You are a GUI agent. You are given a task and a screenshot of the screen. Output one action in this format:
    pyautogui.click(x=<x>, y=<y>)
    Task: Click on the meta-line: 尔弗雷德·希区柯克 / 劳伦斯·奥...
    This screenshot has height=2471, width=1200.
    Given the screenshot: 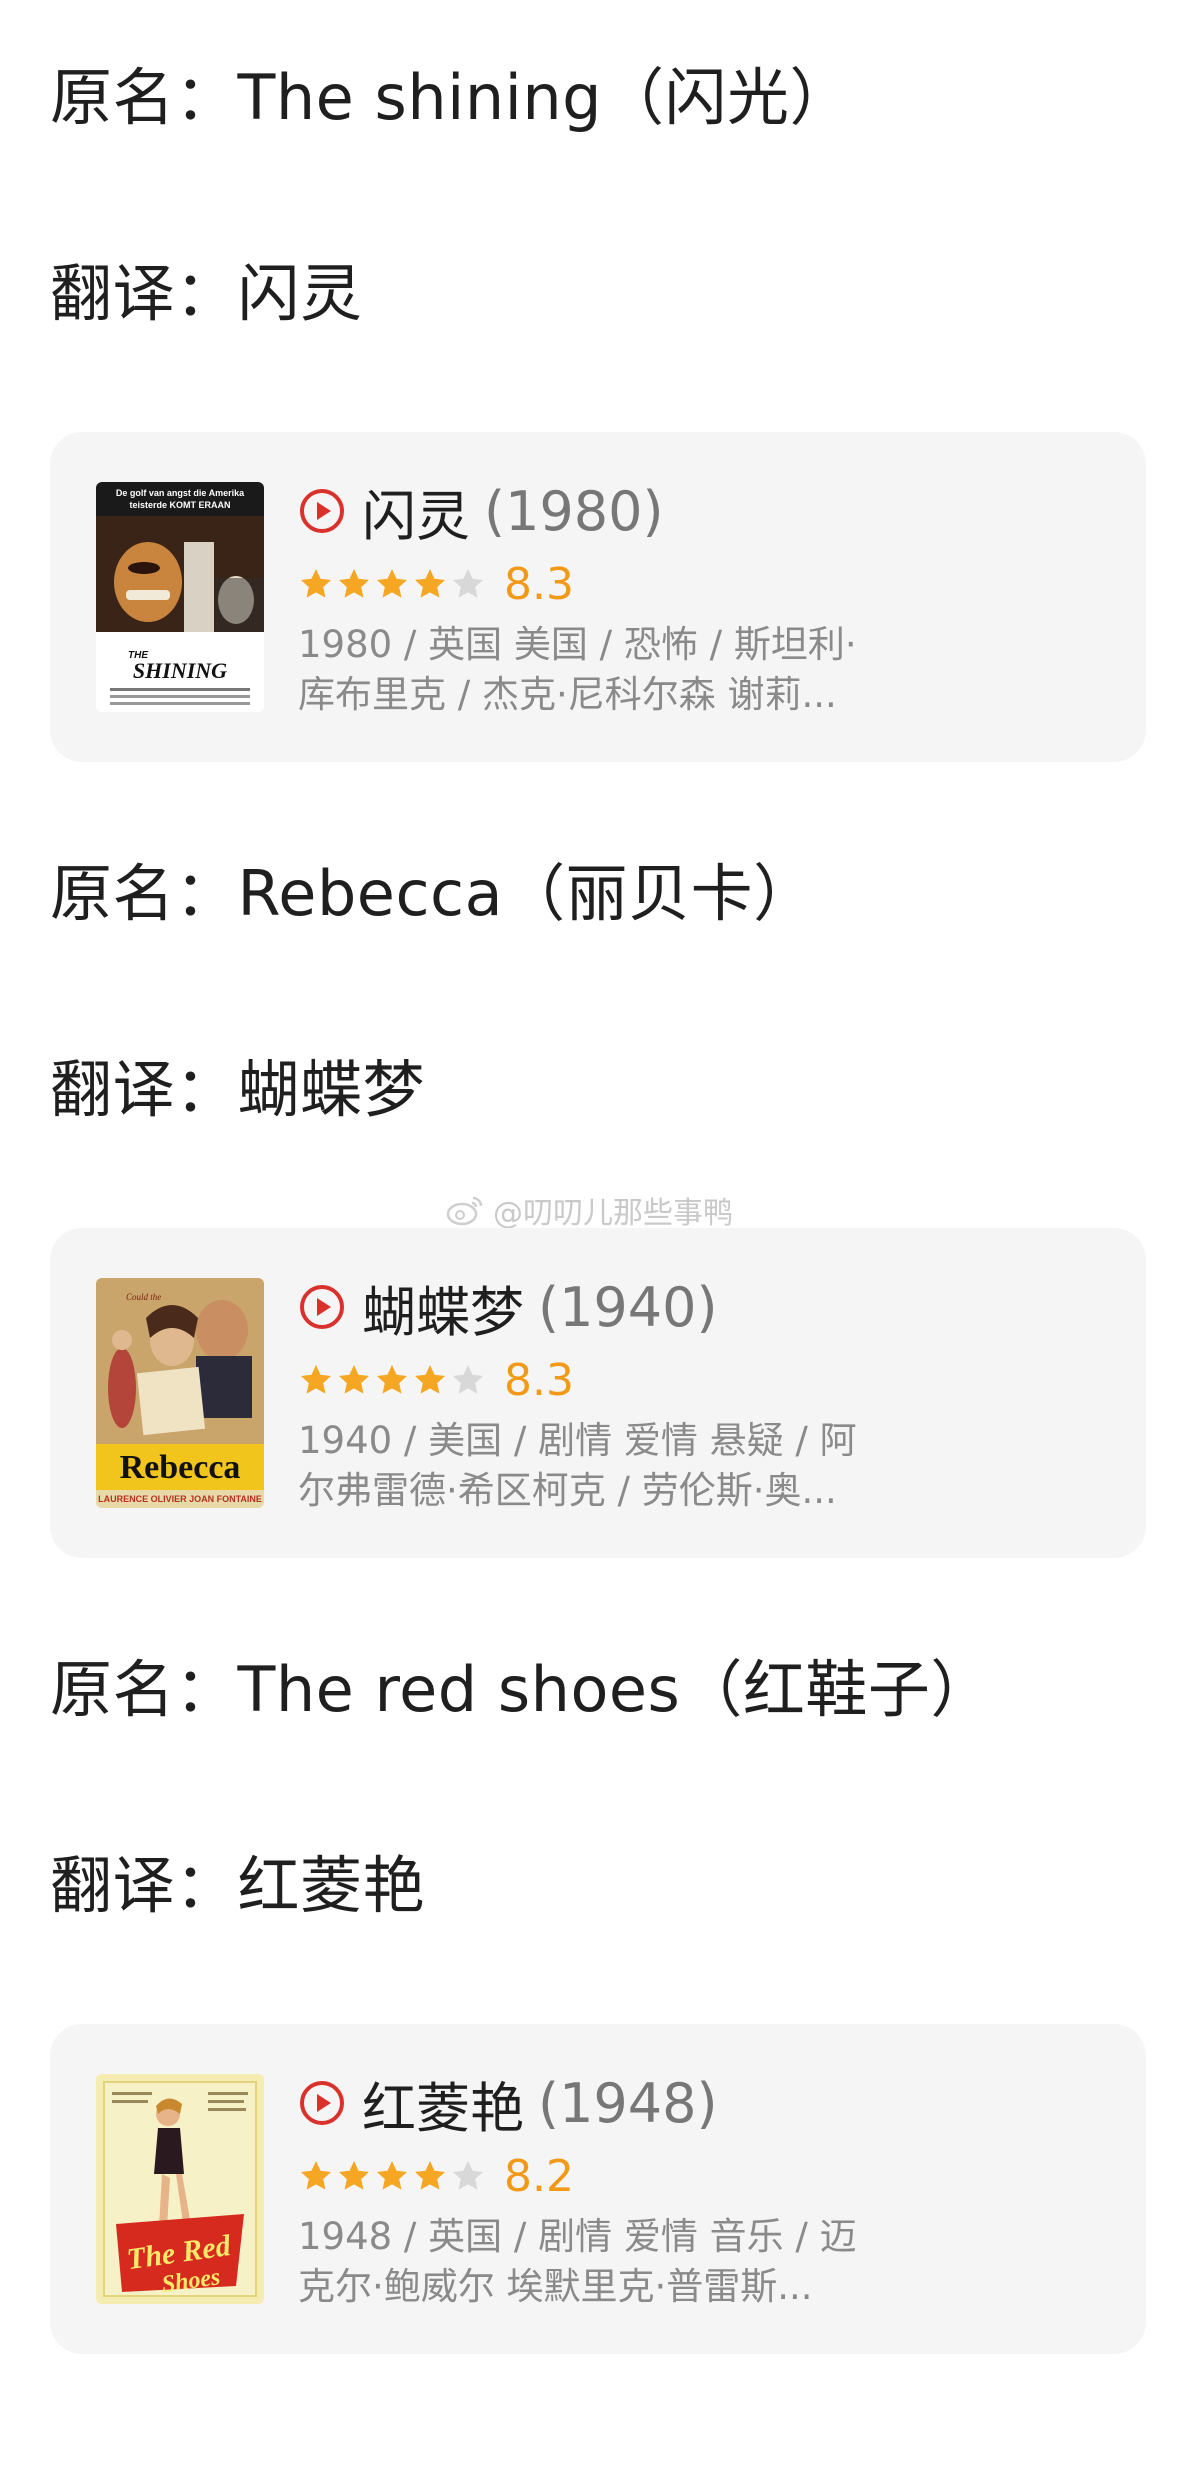 What is the action you would take?
    pyautogui.click(x=567, y=1490)
    